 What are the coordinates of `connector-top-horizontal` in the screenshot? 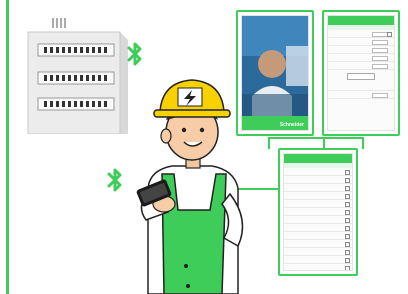 It's located at (316, 138).